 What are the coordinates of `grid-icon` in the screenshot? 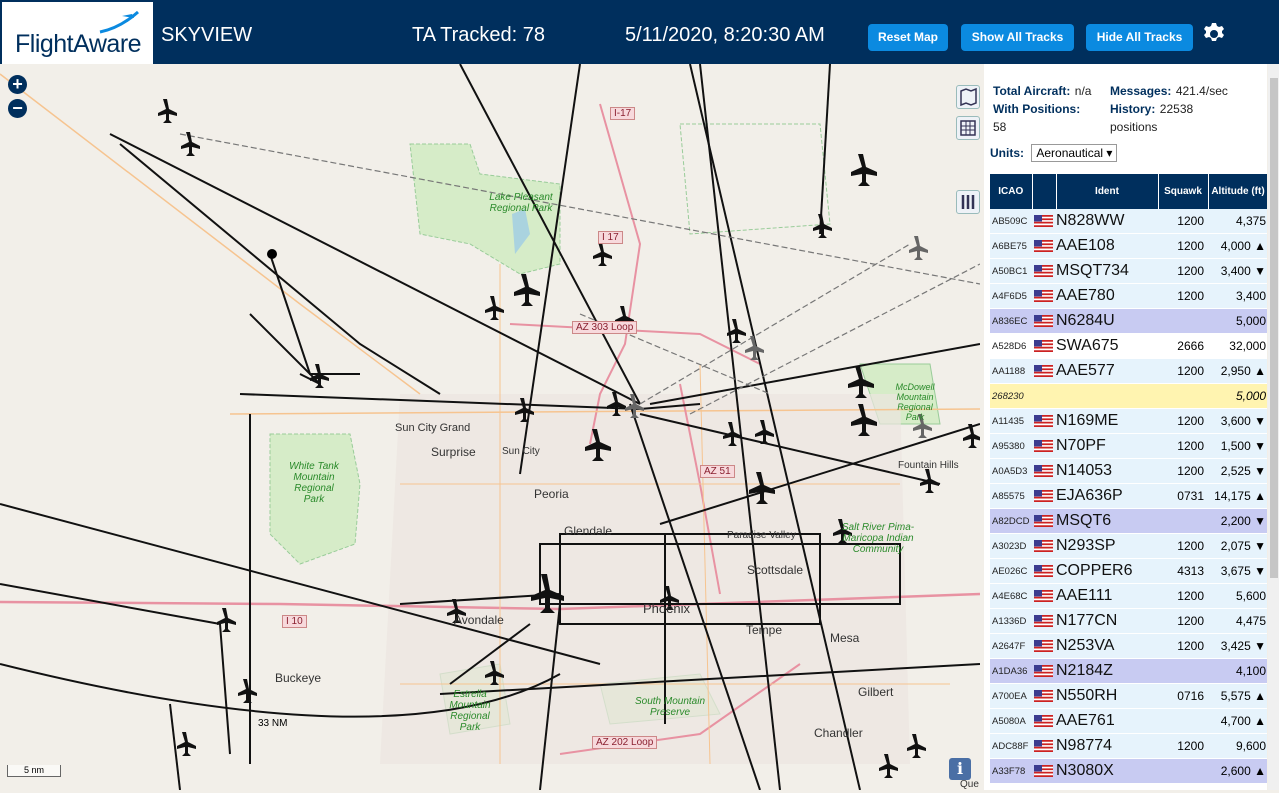 It's located at (968, 128).